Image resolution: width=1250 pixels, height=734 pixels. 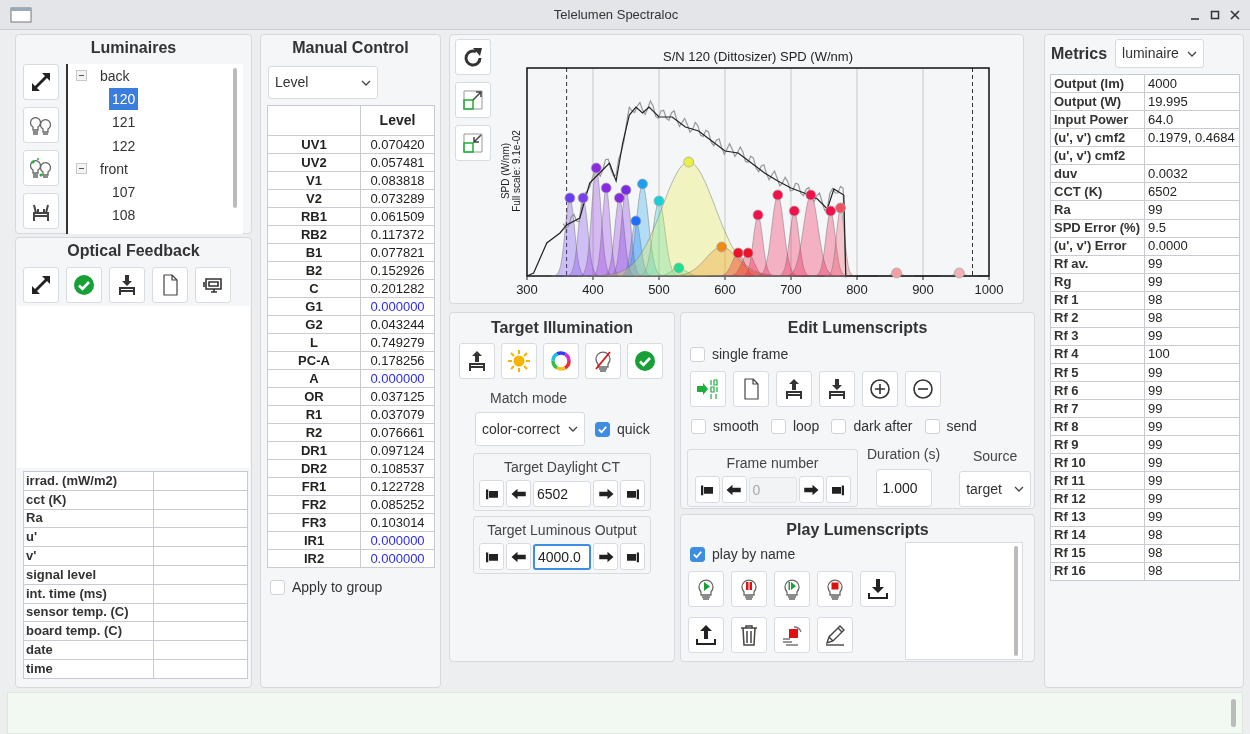 What do you see at coordinates (530, 429) in the screenshot?
I see `match-mode-dropdown: color-correct` at bounding box center [530, 429].